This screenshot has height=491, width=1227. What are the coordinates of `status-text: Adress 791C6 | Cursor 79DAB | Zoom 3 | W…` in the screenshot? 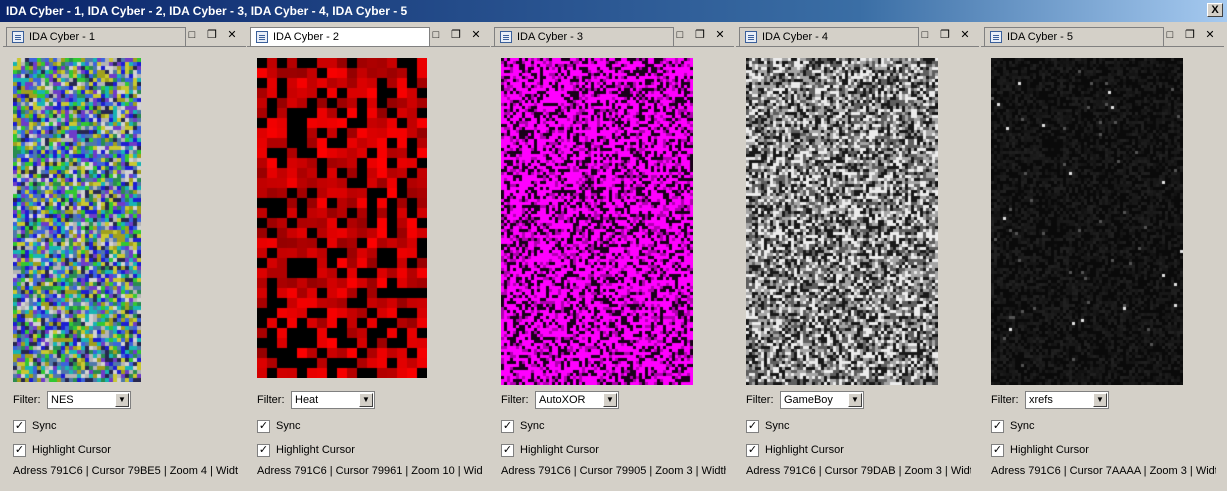 It's located at (858, 471).